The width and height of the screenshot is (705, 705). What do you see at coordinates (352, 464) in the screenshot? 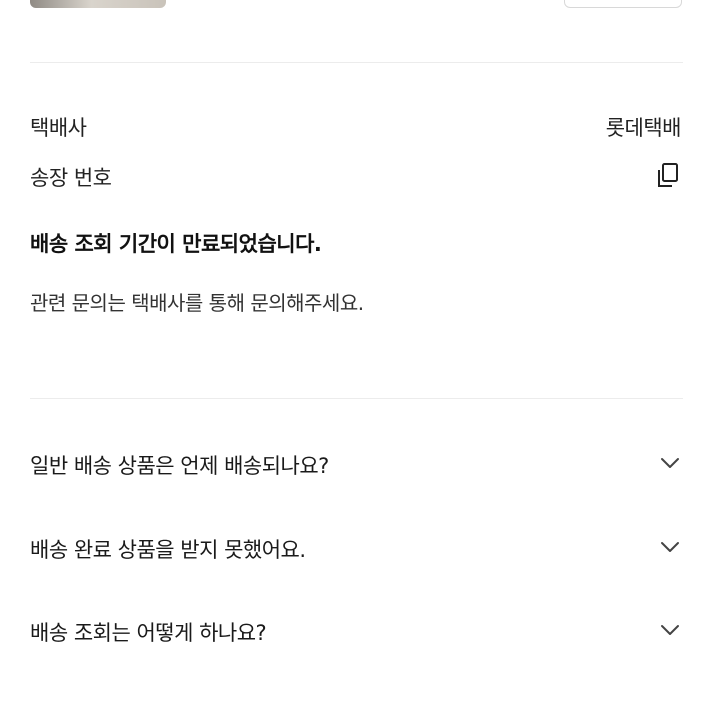
I see `faq-item: 일반 배송 상품은 언제 배송되나요?` at bounding box center [352, 464].